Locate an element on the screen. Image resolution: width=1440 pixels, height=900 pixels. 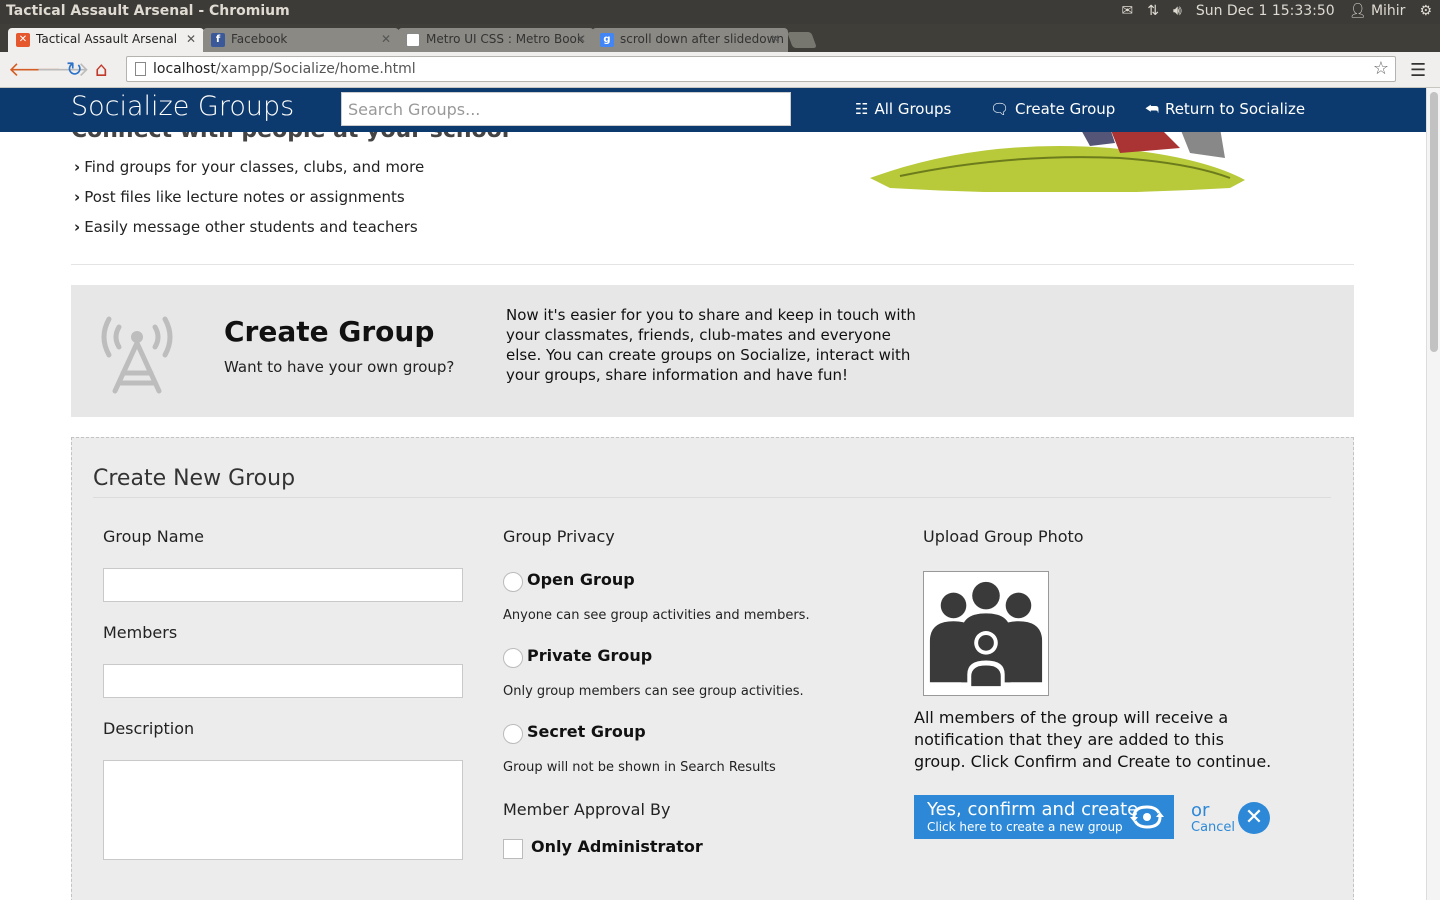
member-approval-label: Member Approval By is located at coordinates (587, 809).